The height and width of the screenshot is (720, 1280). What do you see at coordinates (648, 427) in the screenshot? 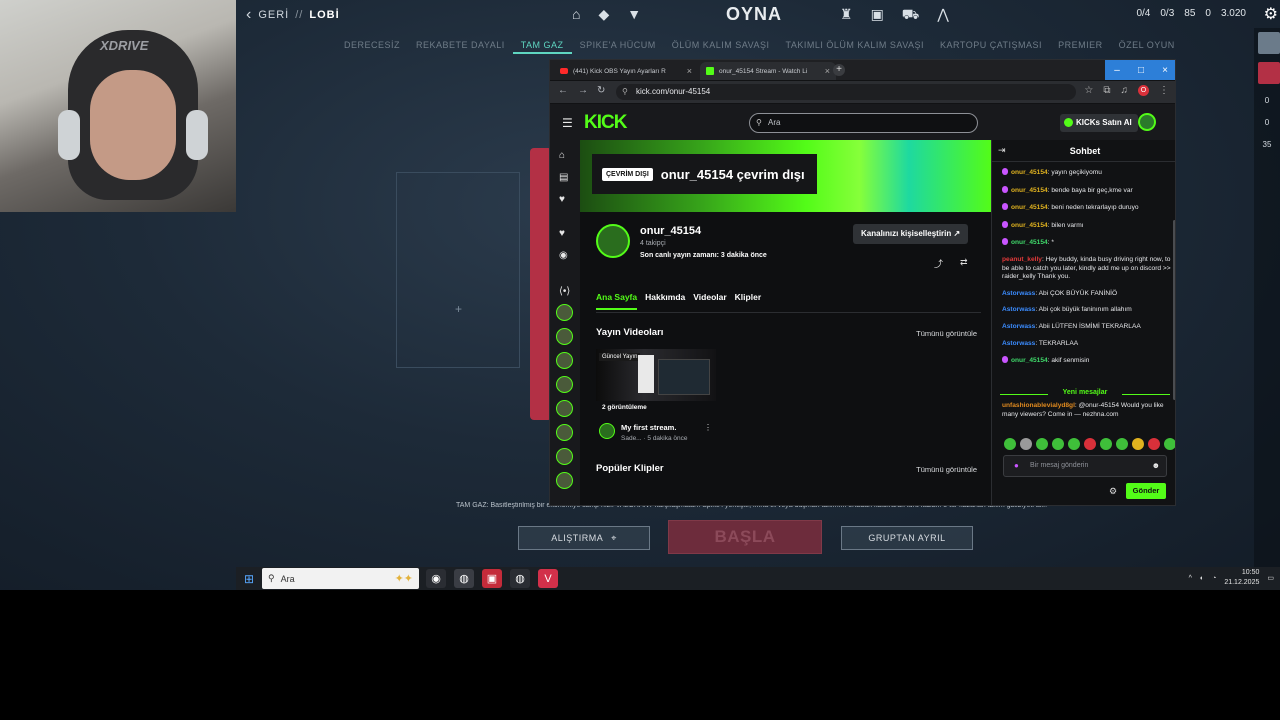
I see `video-title: My first stream.` at bounding box center [648, 427].